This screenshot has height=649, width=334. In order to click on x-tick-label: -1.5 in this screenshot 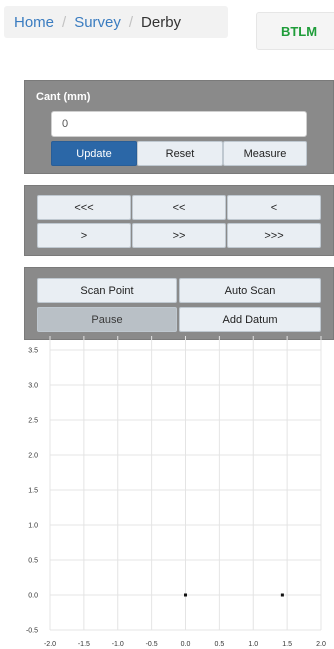, I will do `click(84, 644)`.